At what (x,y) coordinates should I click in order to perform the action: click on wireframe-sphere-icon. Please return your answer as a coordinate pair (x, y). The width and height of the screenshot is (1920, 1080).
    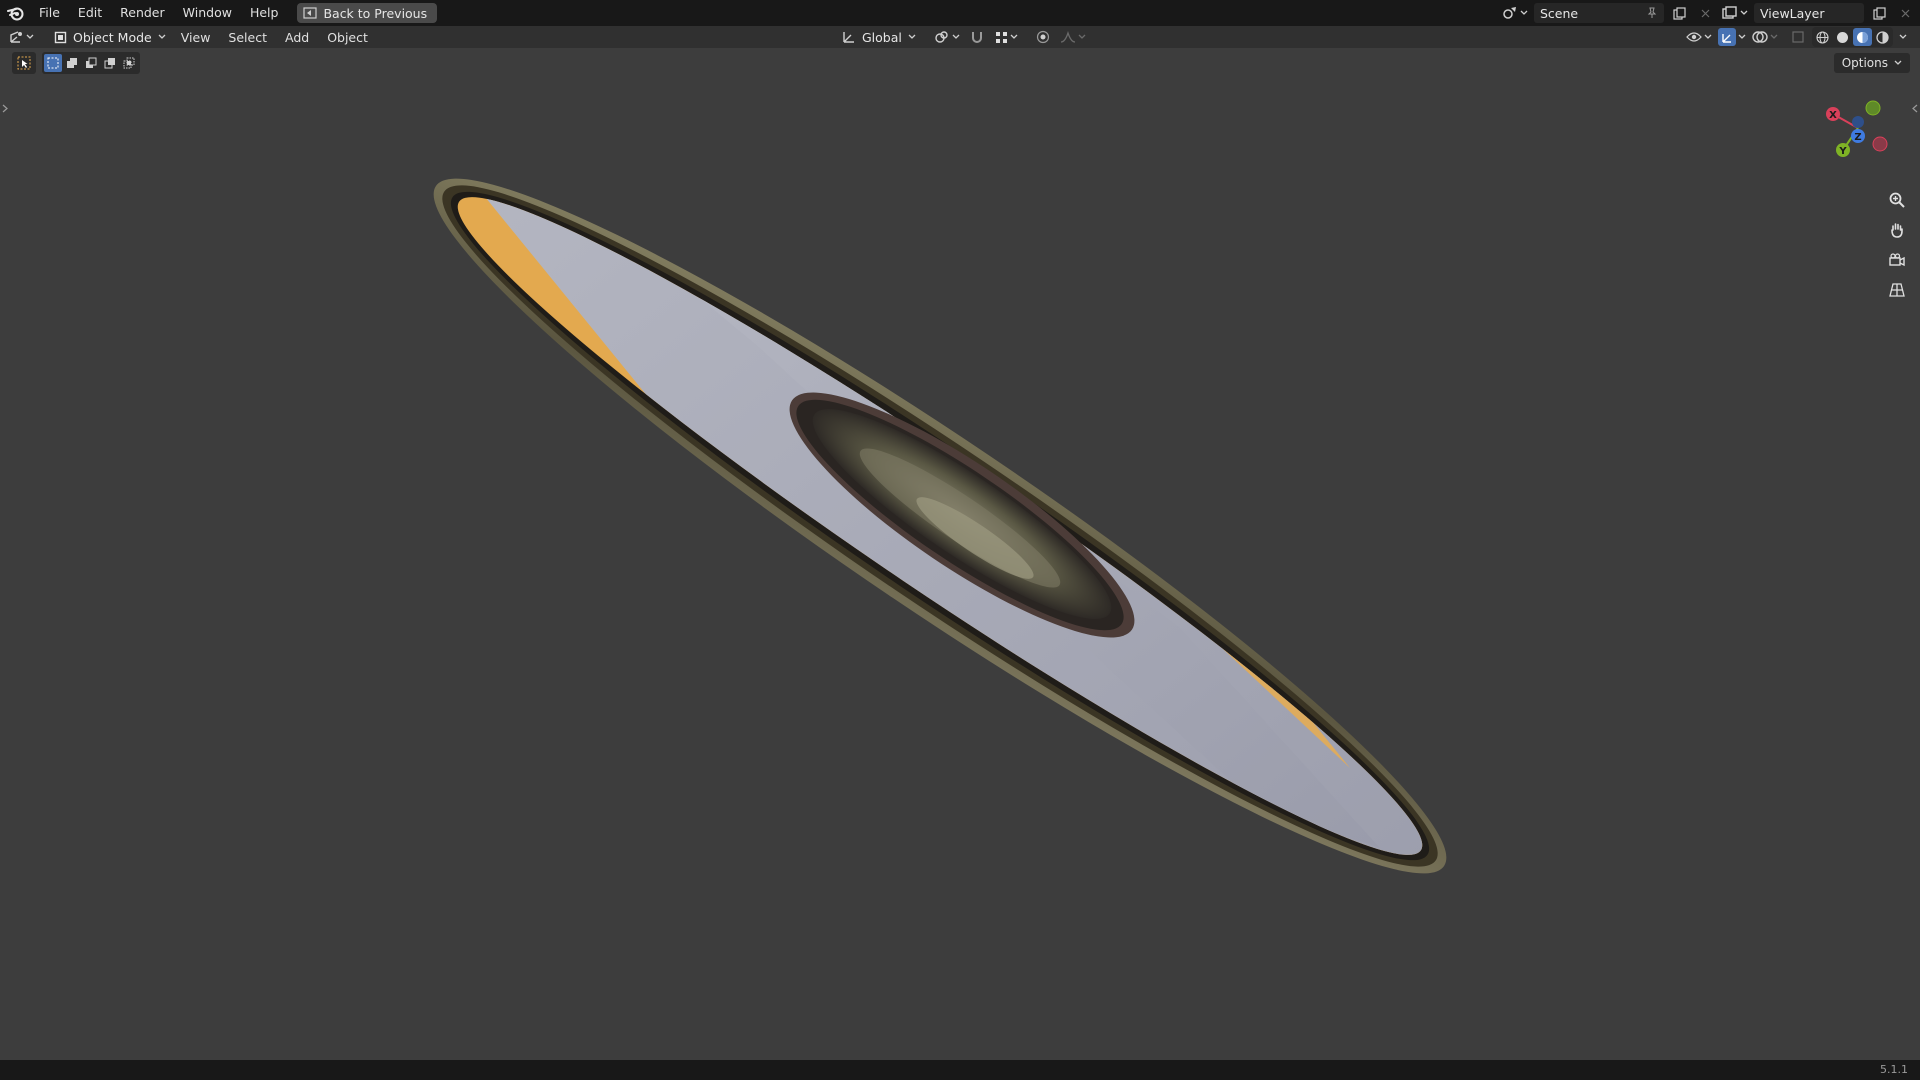
    Looking at the image, I should click on (1822, 37).